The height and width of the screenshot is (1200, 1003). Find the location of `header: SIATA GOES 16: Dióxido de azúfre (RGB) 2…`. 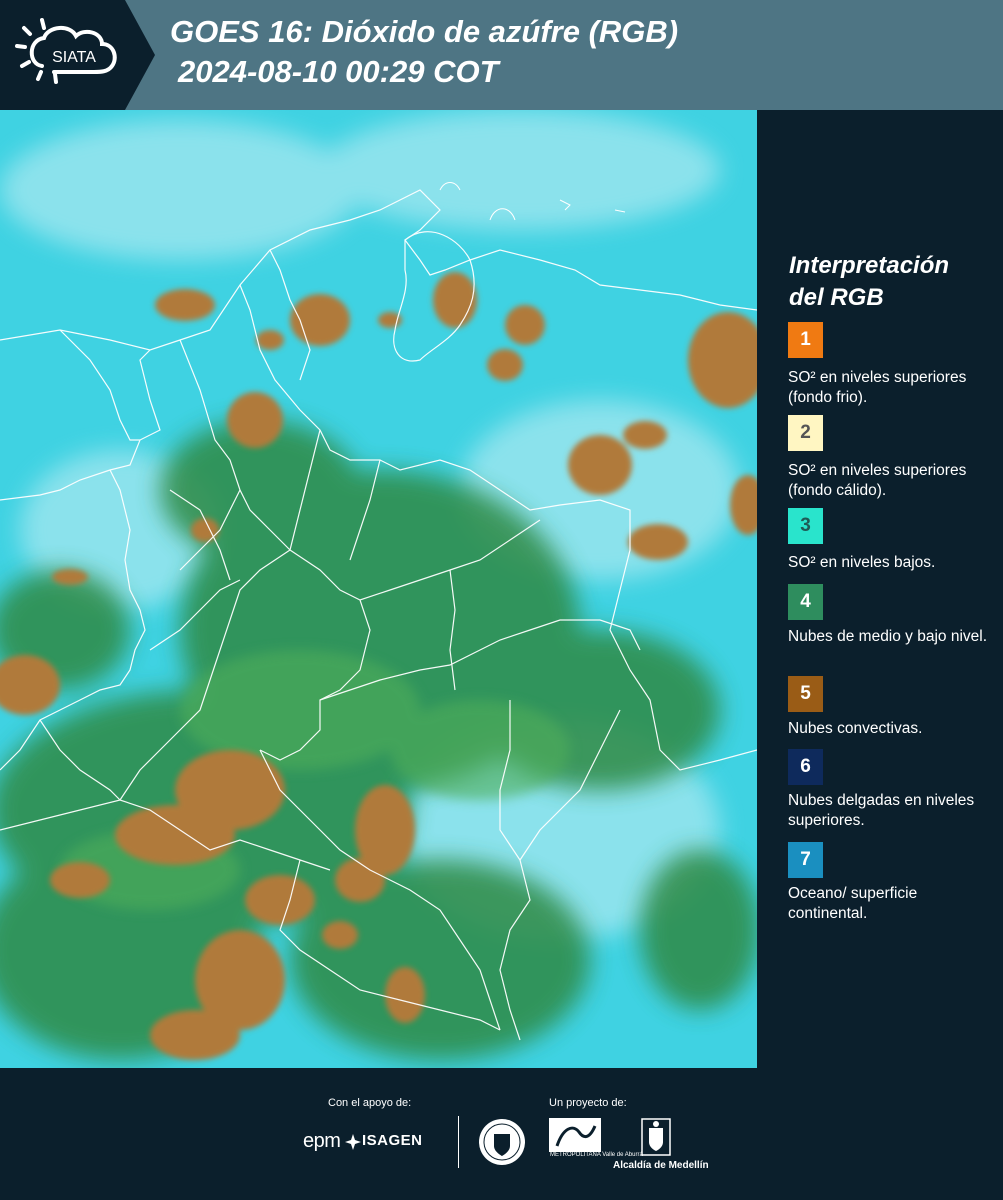

header: SIATA GOES 16: Dióxido de azúfre (RGB) 2… is located at coordinates (501, 55).